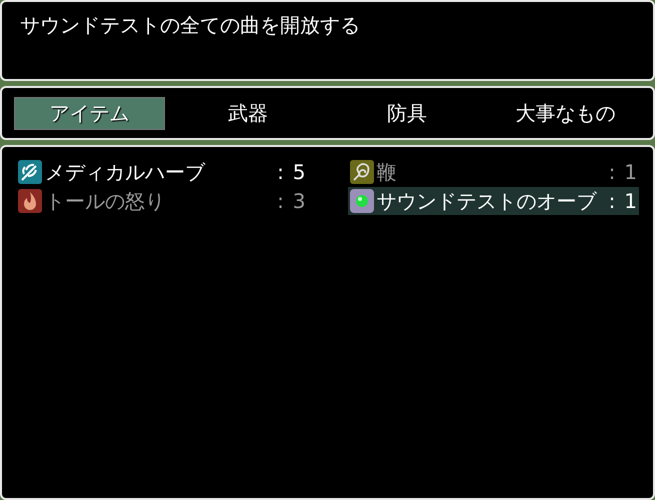  Describe the element at coordinates (362, 172) in the screenshot. I see `whip-icon` at that location.